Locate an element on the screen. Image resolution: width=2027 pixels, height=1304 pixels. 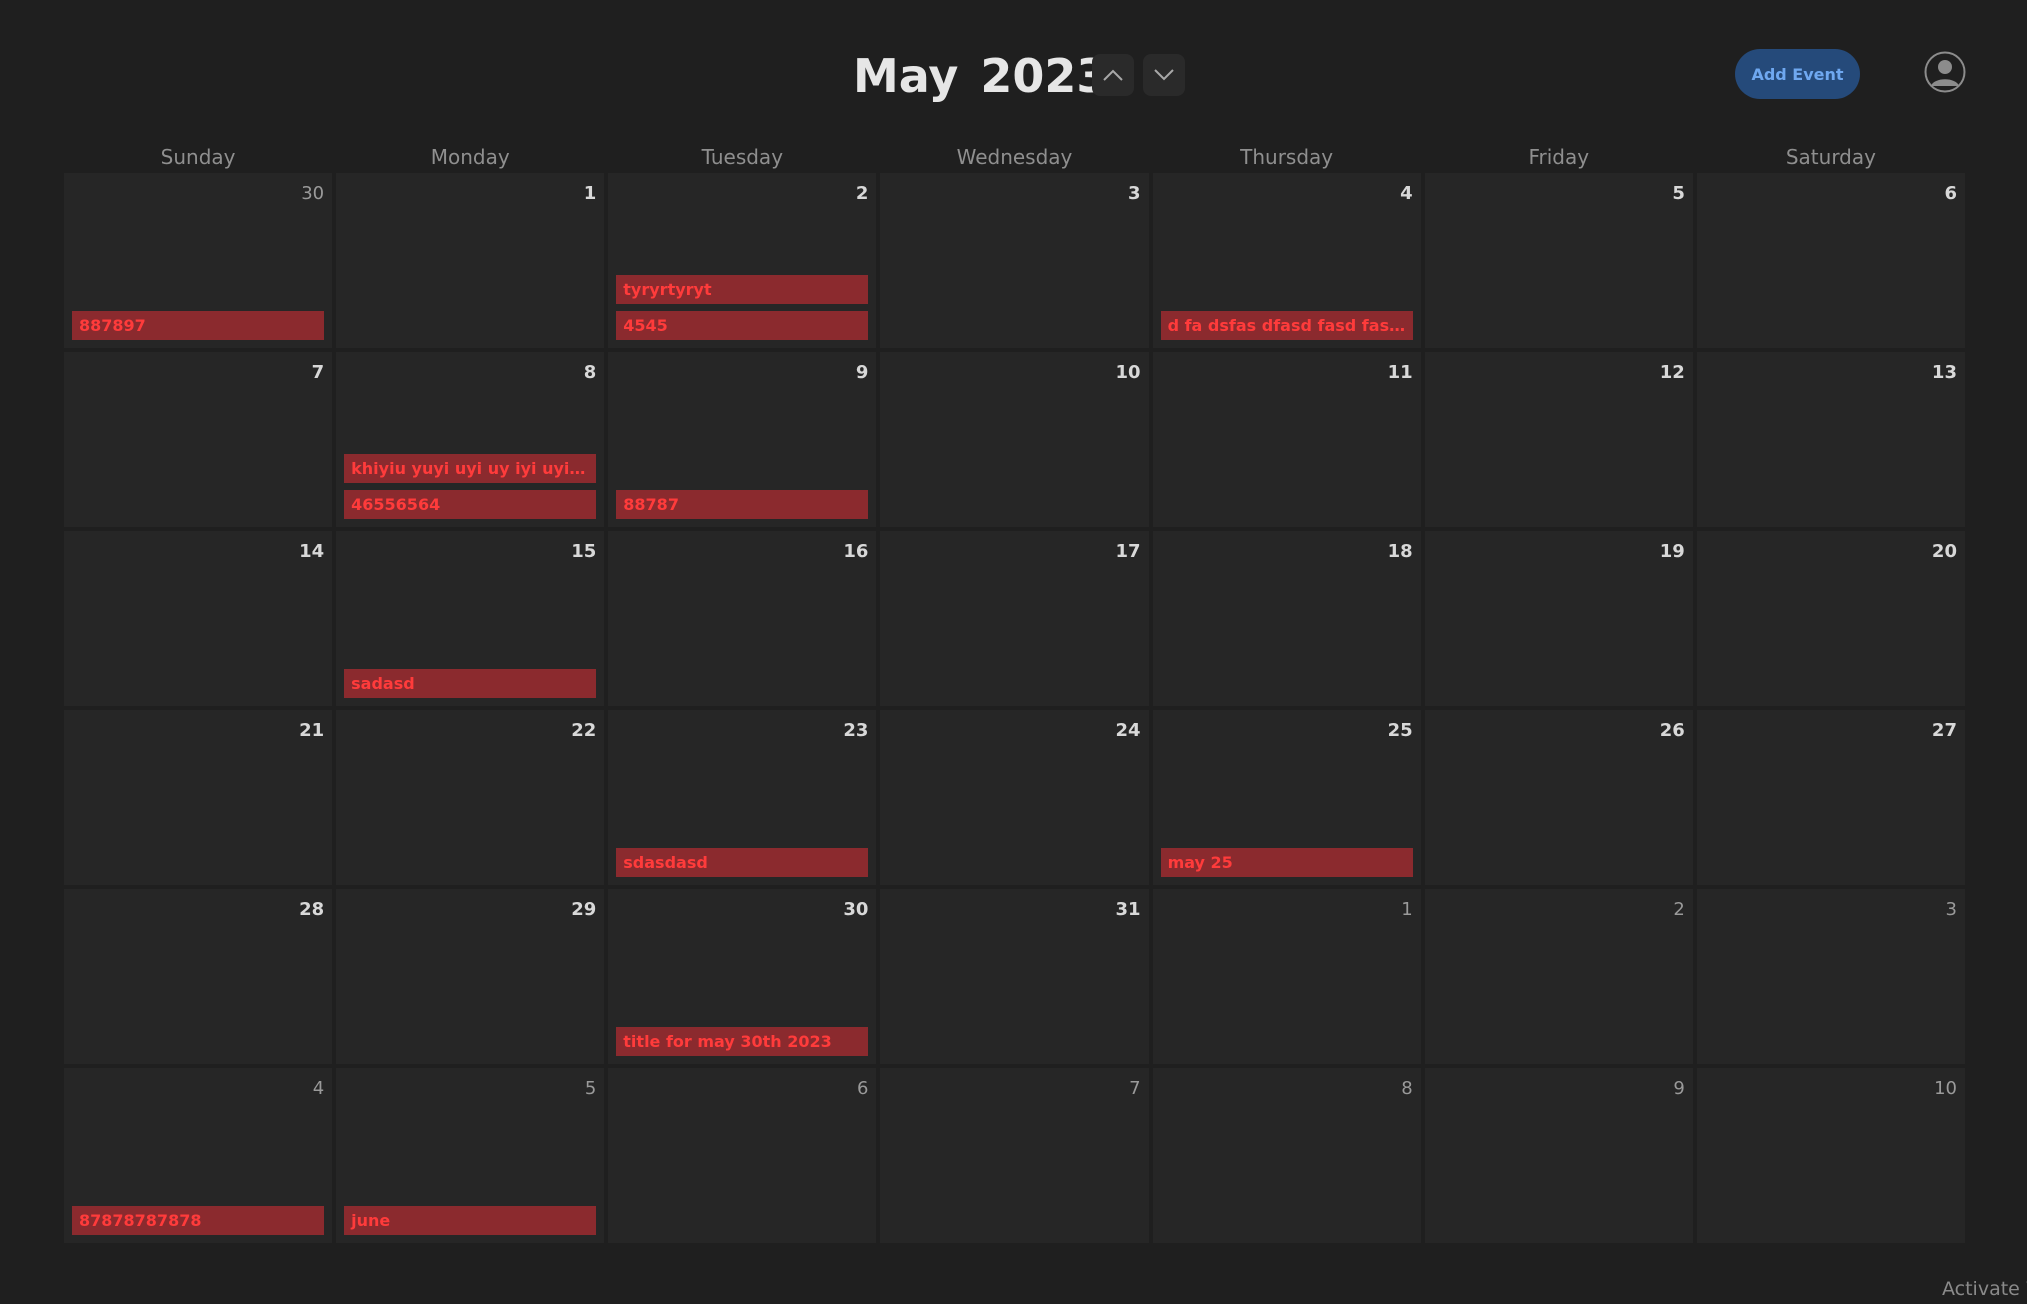
day-cell: 26 is located at coordinates (1558, 797).